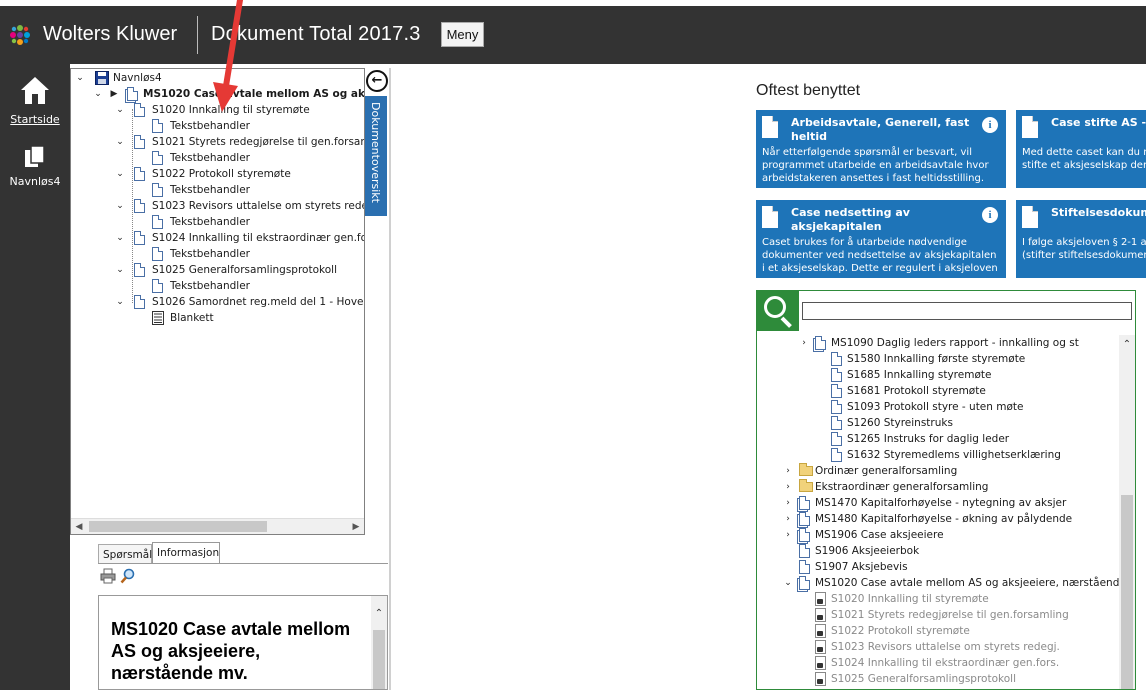  What do you see at coordinates (210, 254) in the screenshot?
I see `tree-subitem-label: Tekstbehandler` at bounding box center [210, 254].